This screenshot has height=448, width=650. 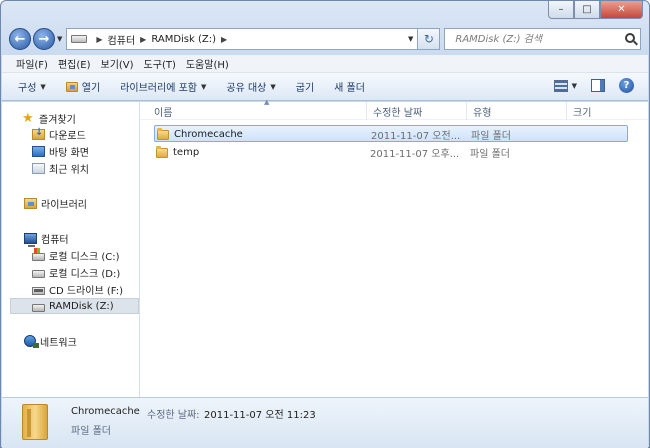 I want to click on back-arrow-icon: ←, so click(x=20, y=39).